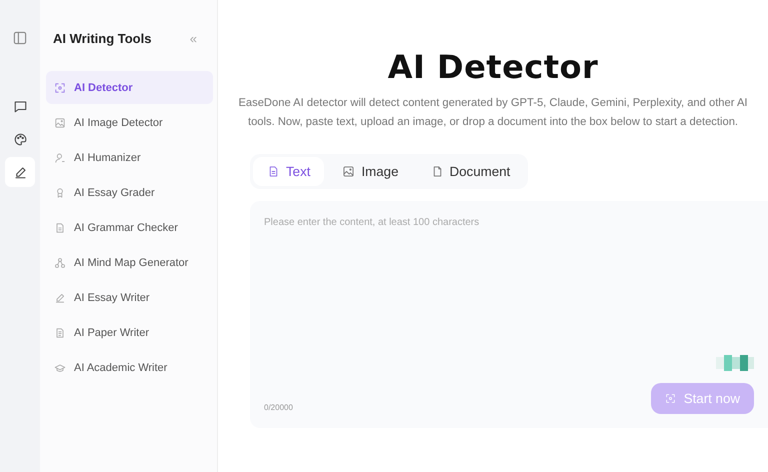 The height and width of the screenshot is (472, 768). What do you see at coordinates (735, 364) in the screenshot?
I see `pixel-icon` at bounding box center [735, 364].